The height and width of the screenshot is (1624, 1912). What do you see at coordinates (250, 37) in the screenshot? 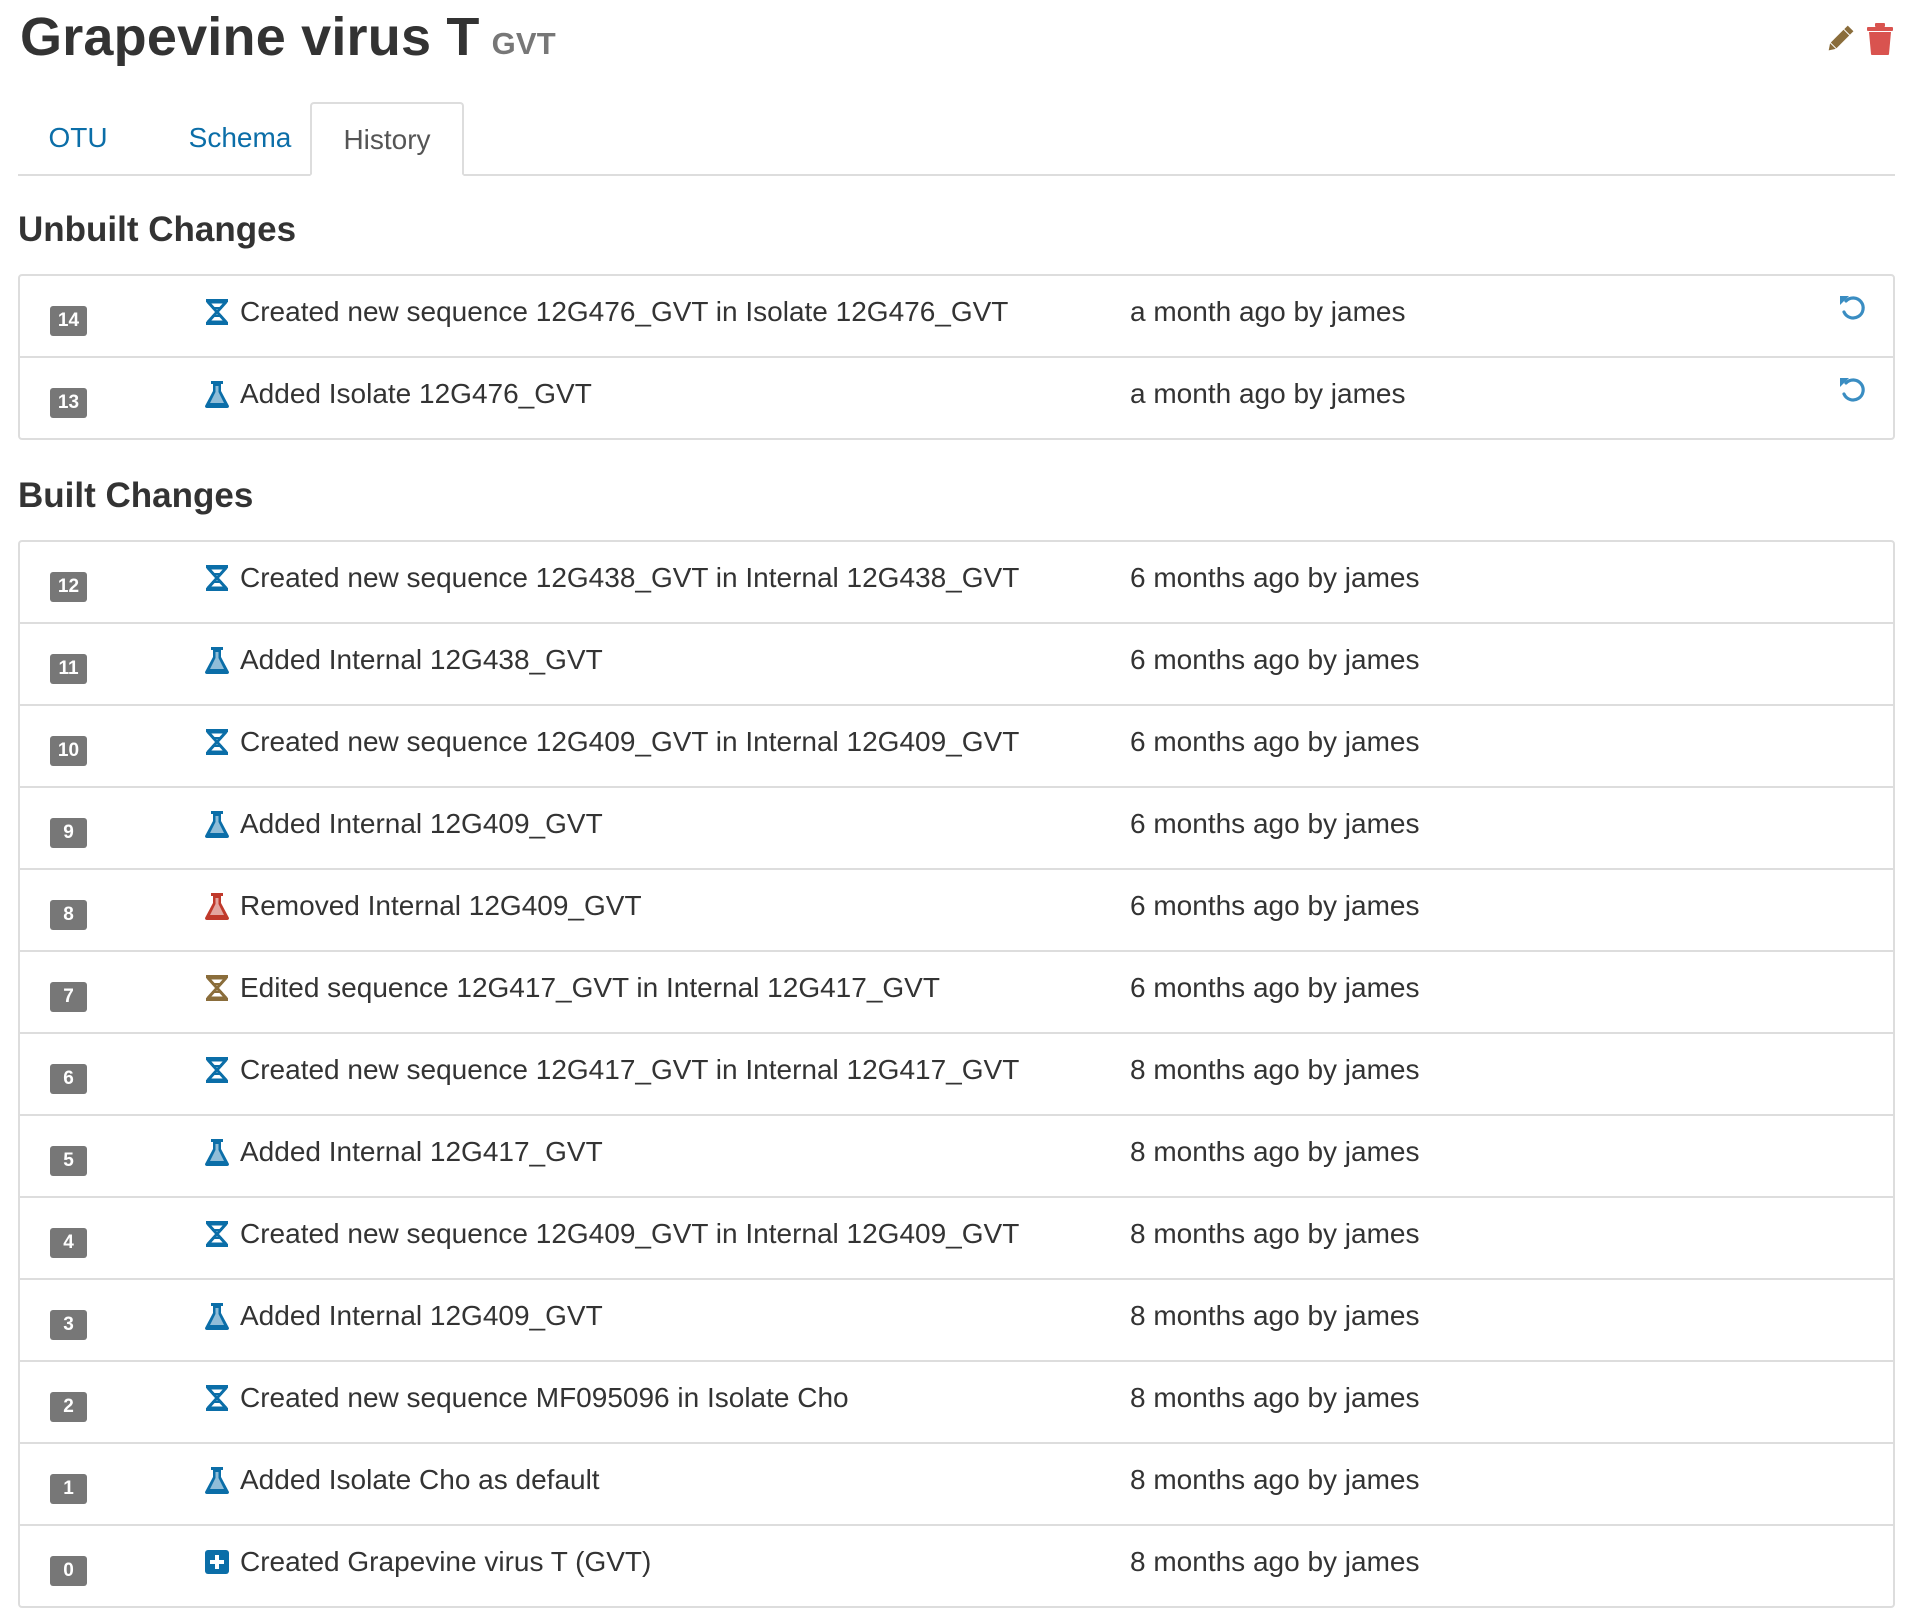
I see `otu-name: Grapevine virus T` at bounding box center [250, 37].